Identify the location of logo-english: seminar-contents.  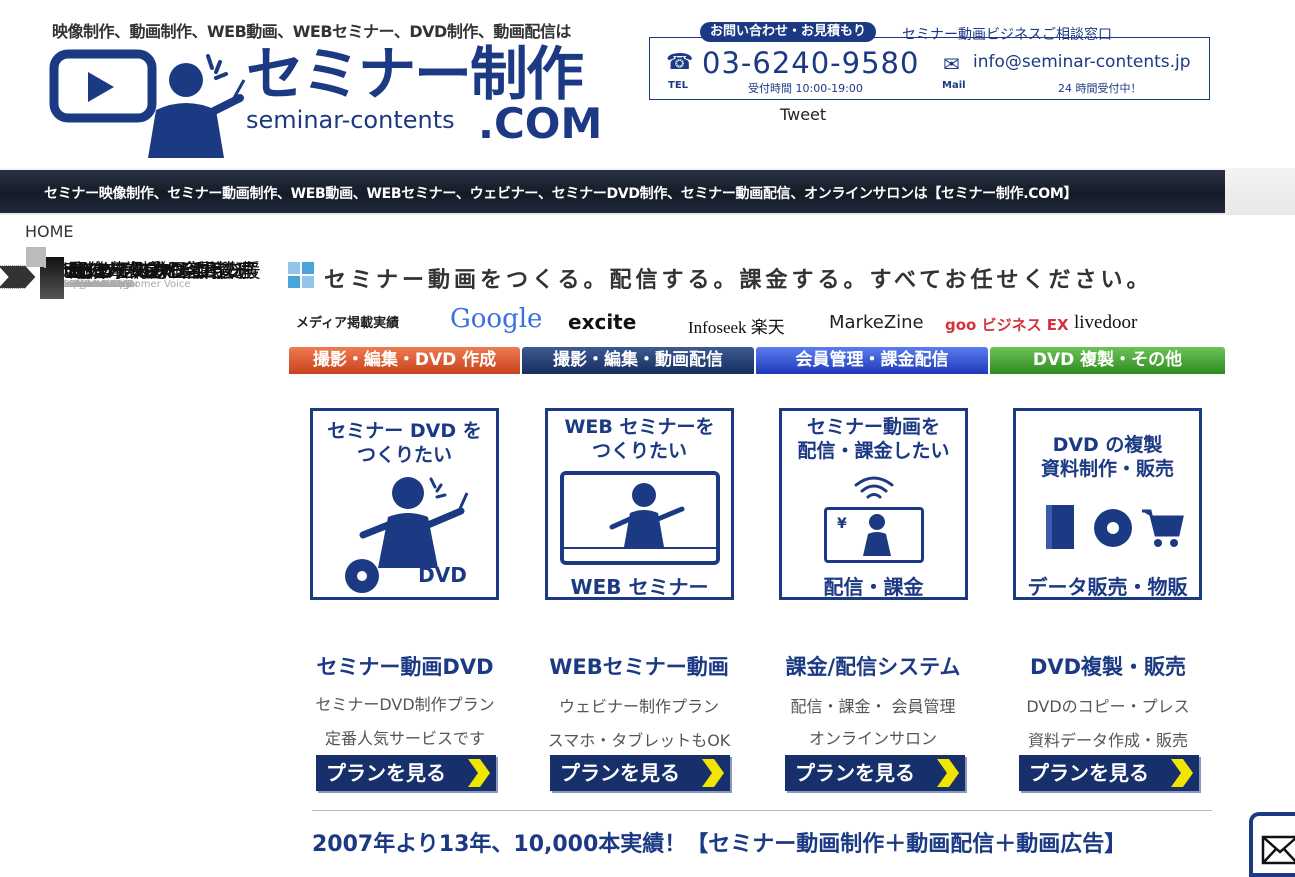
(350, 120).